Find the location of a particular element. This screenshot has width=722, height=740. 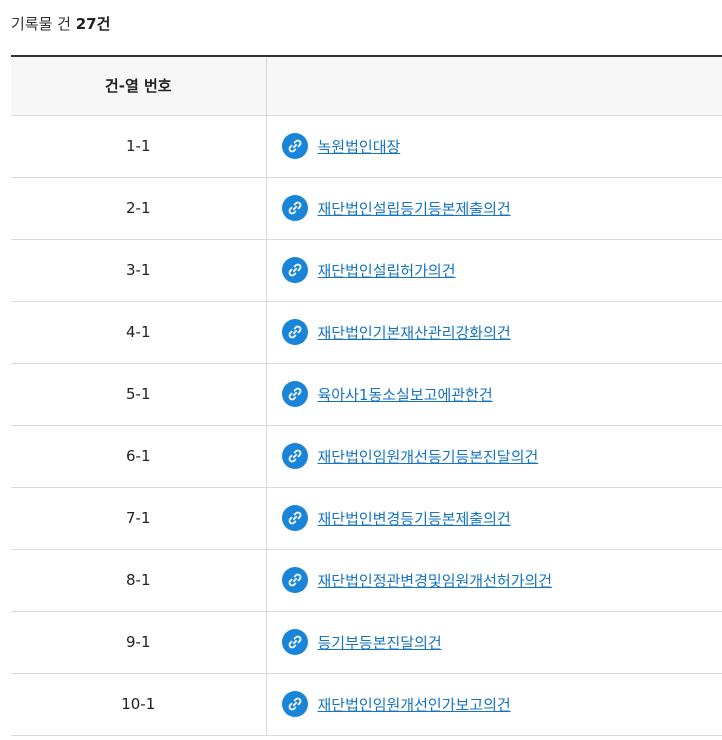

record-title-cell: 재단법인설립허가의건 is located at coordinates (493, 270).